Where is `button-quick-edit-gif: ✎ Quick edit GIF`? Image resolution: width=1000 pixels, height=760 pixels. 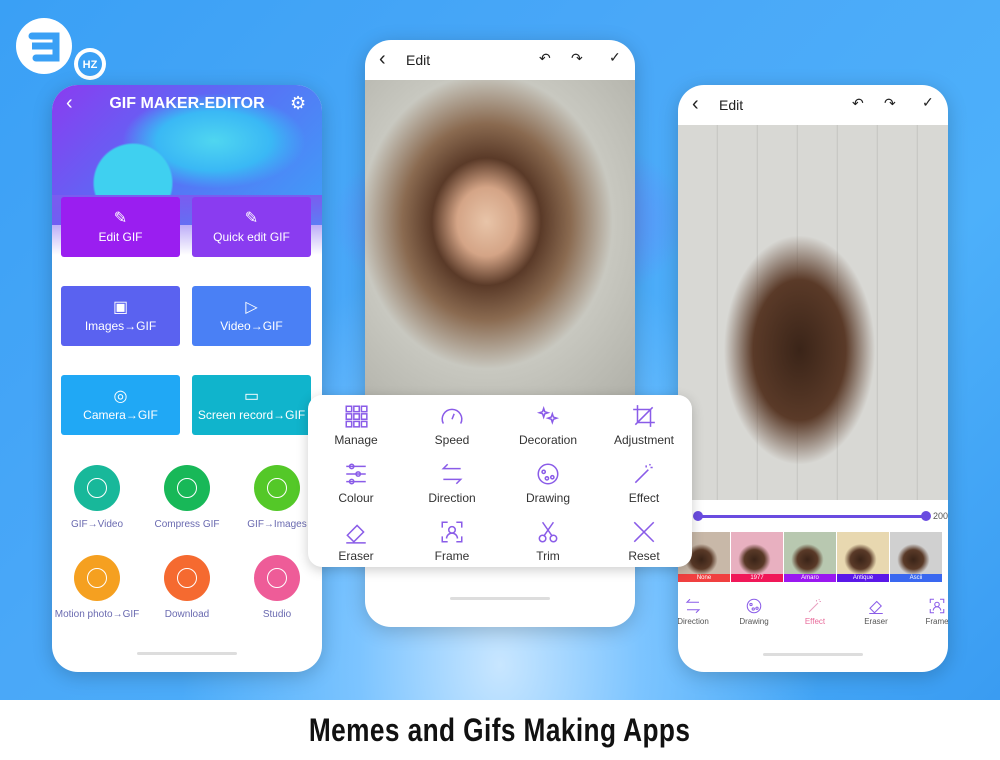
button-quick-edit-gif: ✎ Quick edit GIF is located at coordinates (251, 227).